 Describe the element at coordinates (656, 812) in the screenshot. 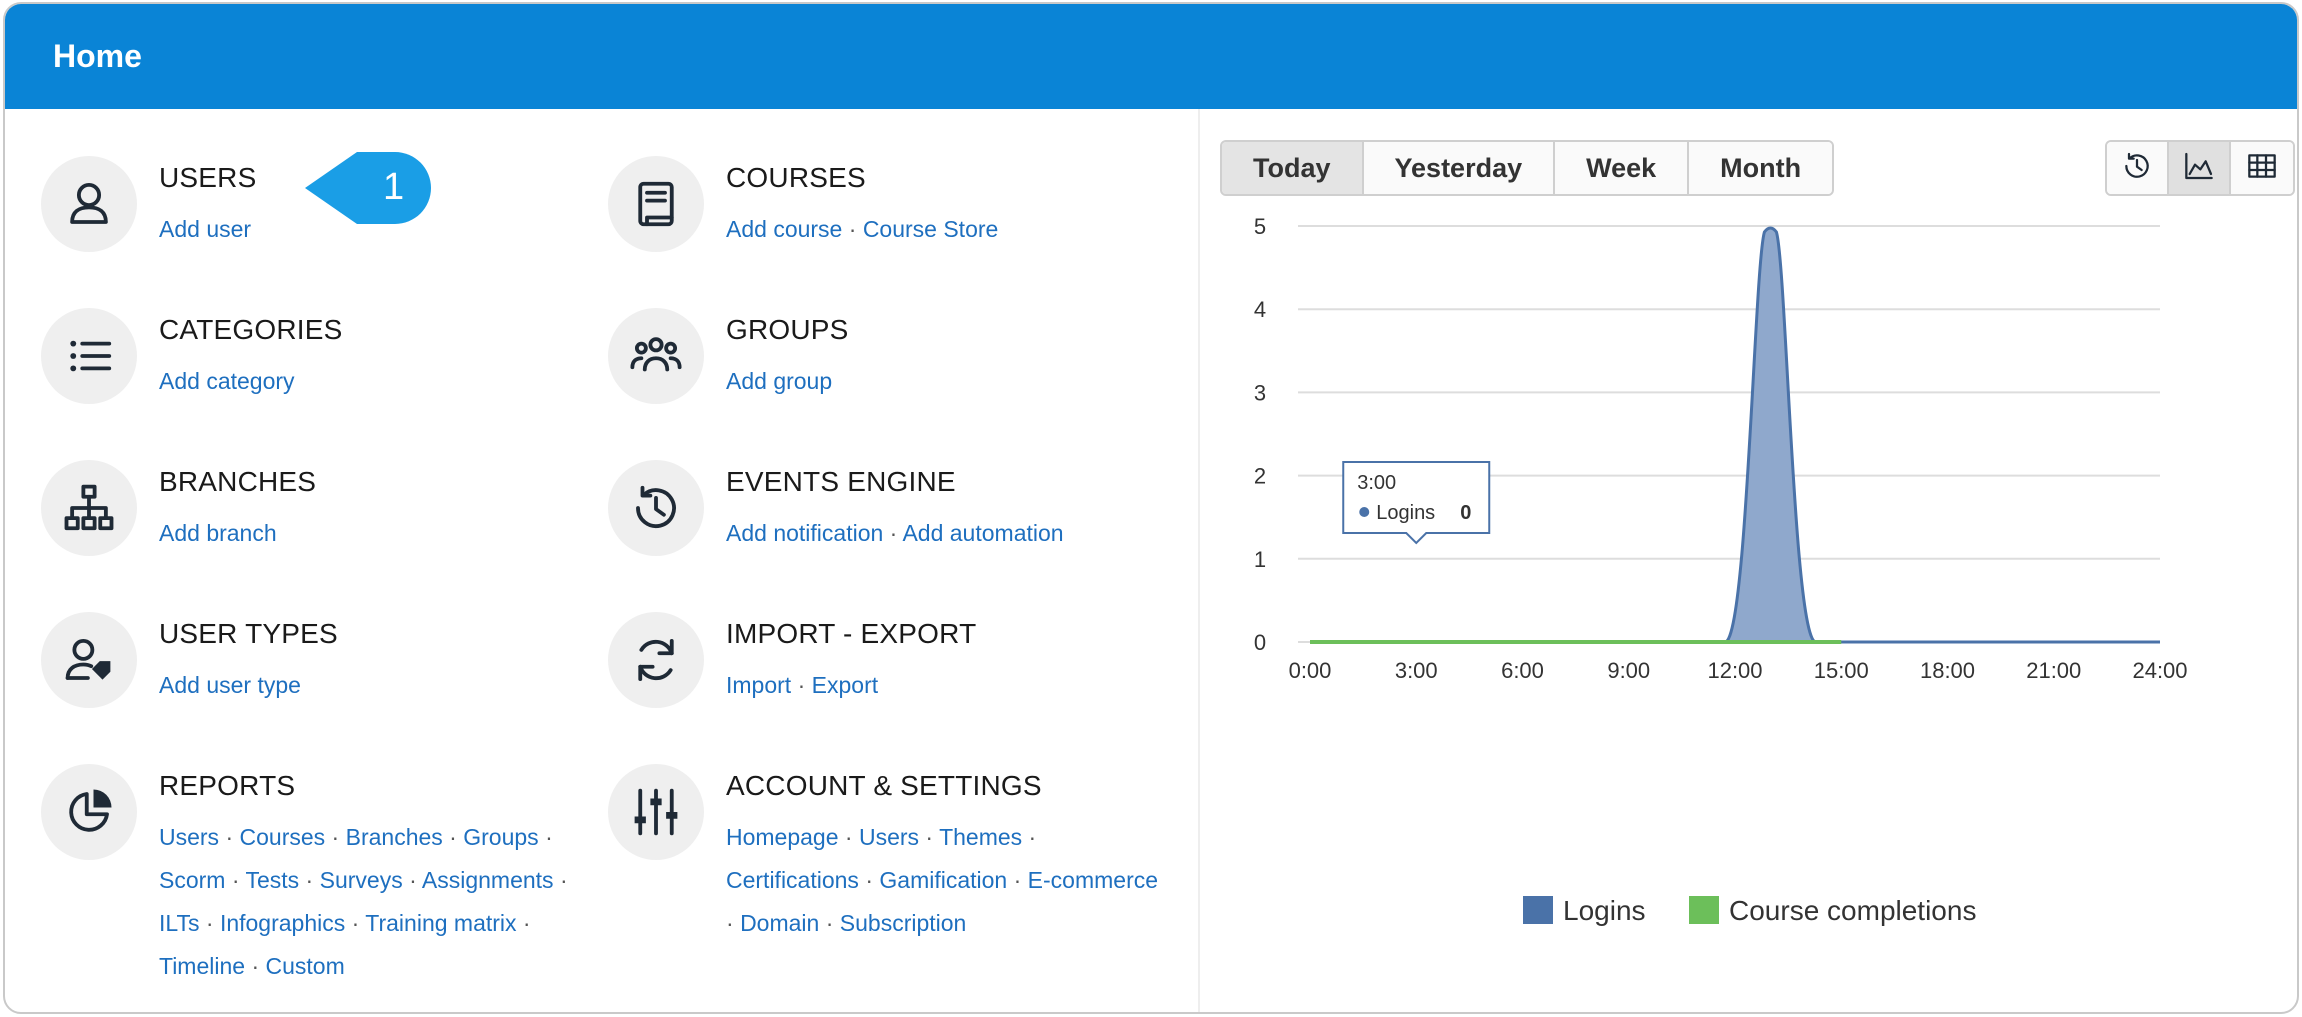

I see `sliders-icon` at that location.